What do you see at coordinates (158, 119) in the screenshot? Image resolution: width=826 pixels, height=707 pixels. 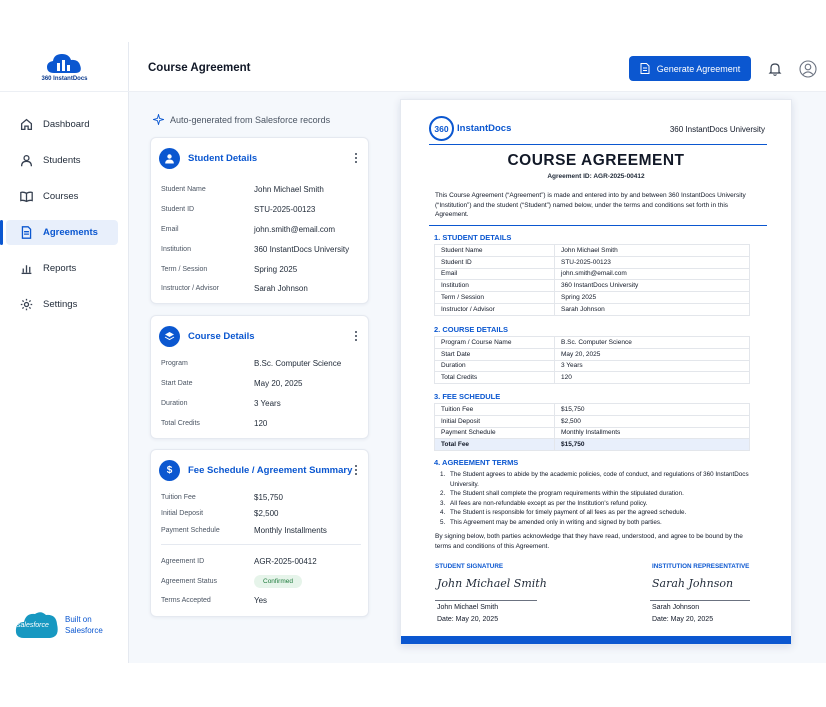 I see `sparkle-icon` at bounding box center [158, 119].